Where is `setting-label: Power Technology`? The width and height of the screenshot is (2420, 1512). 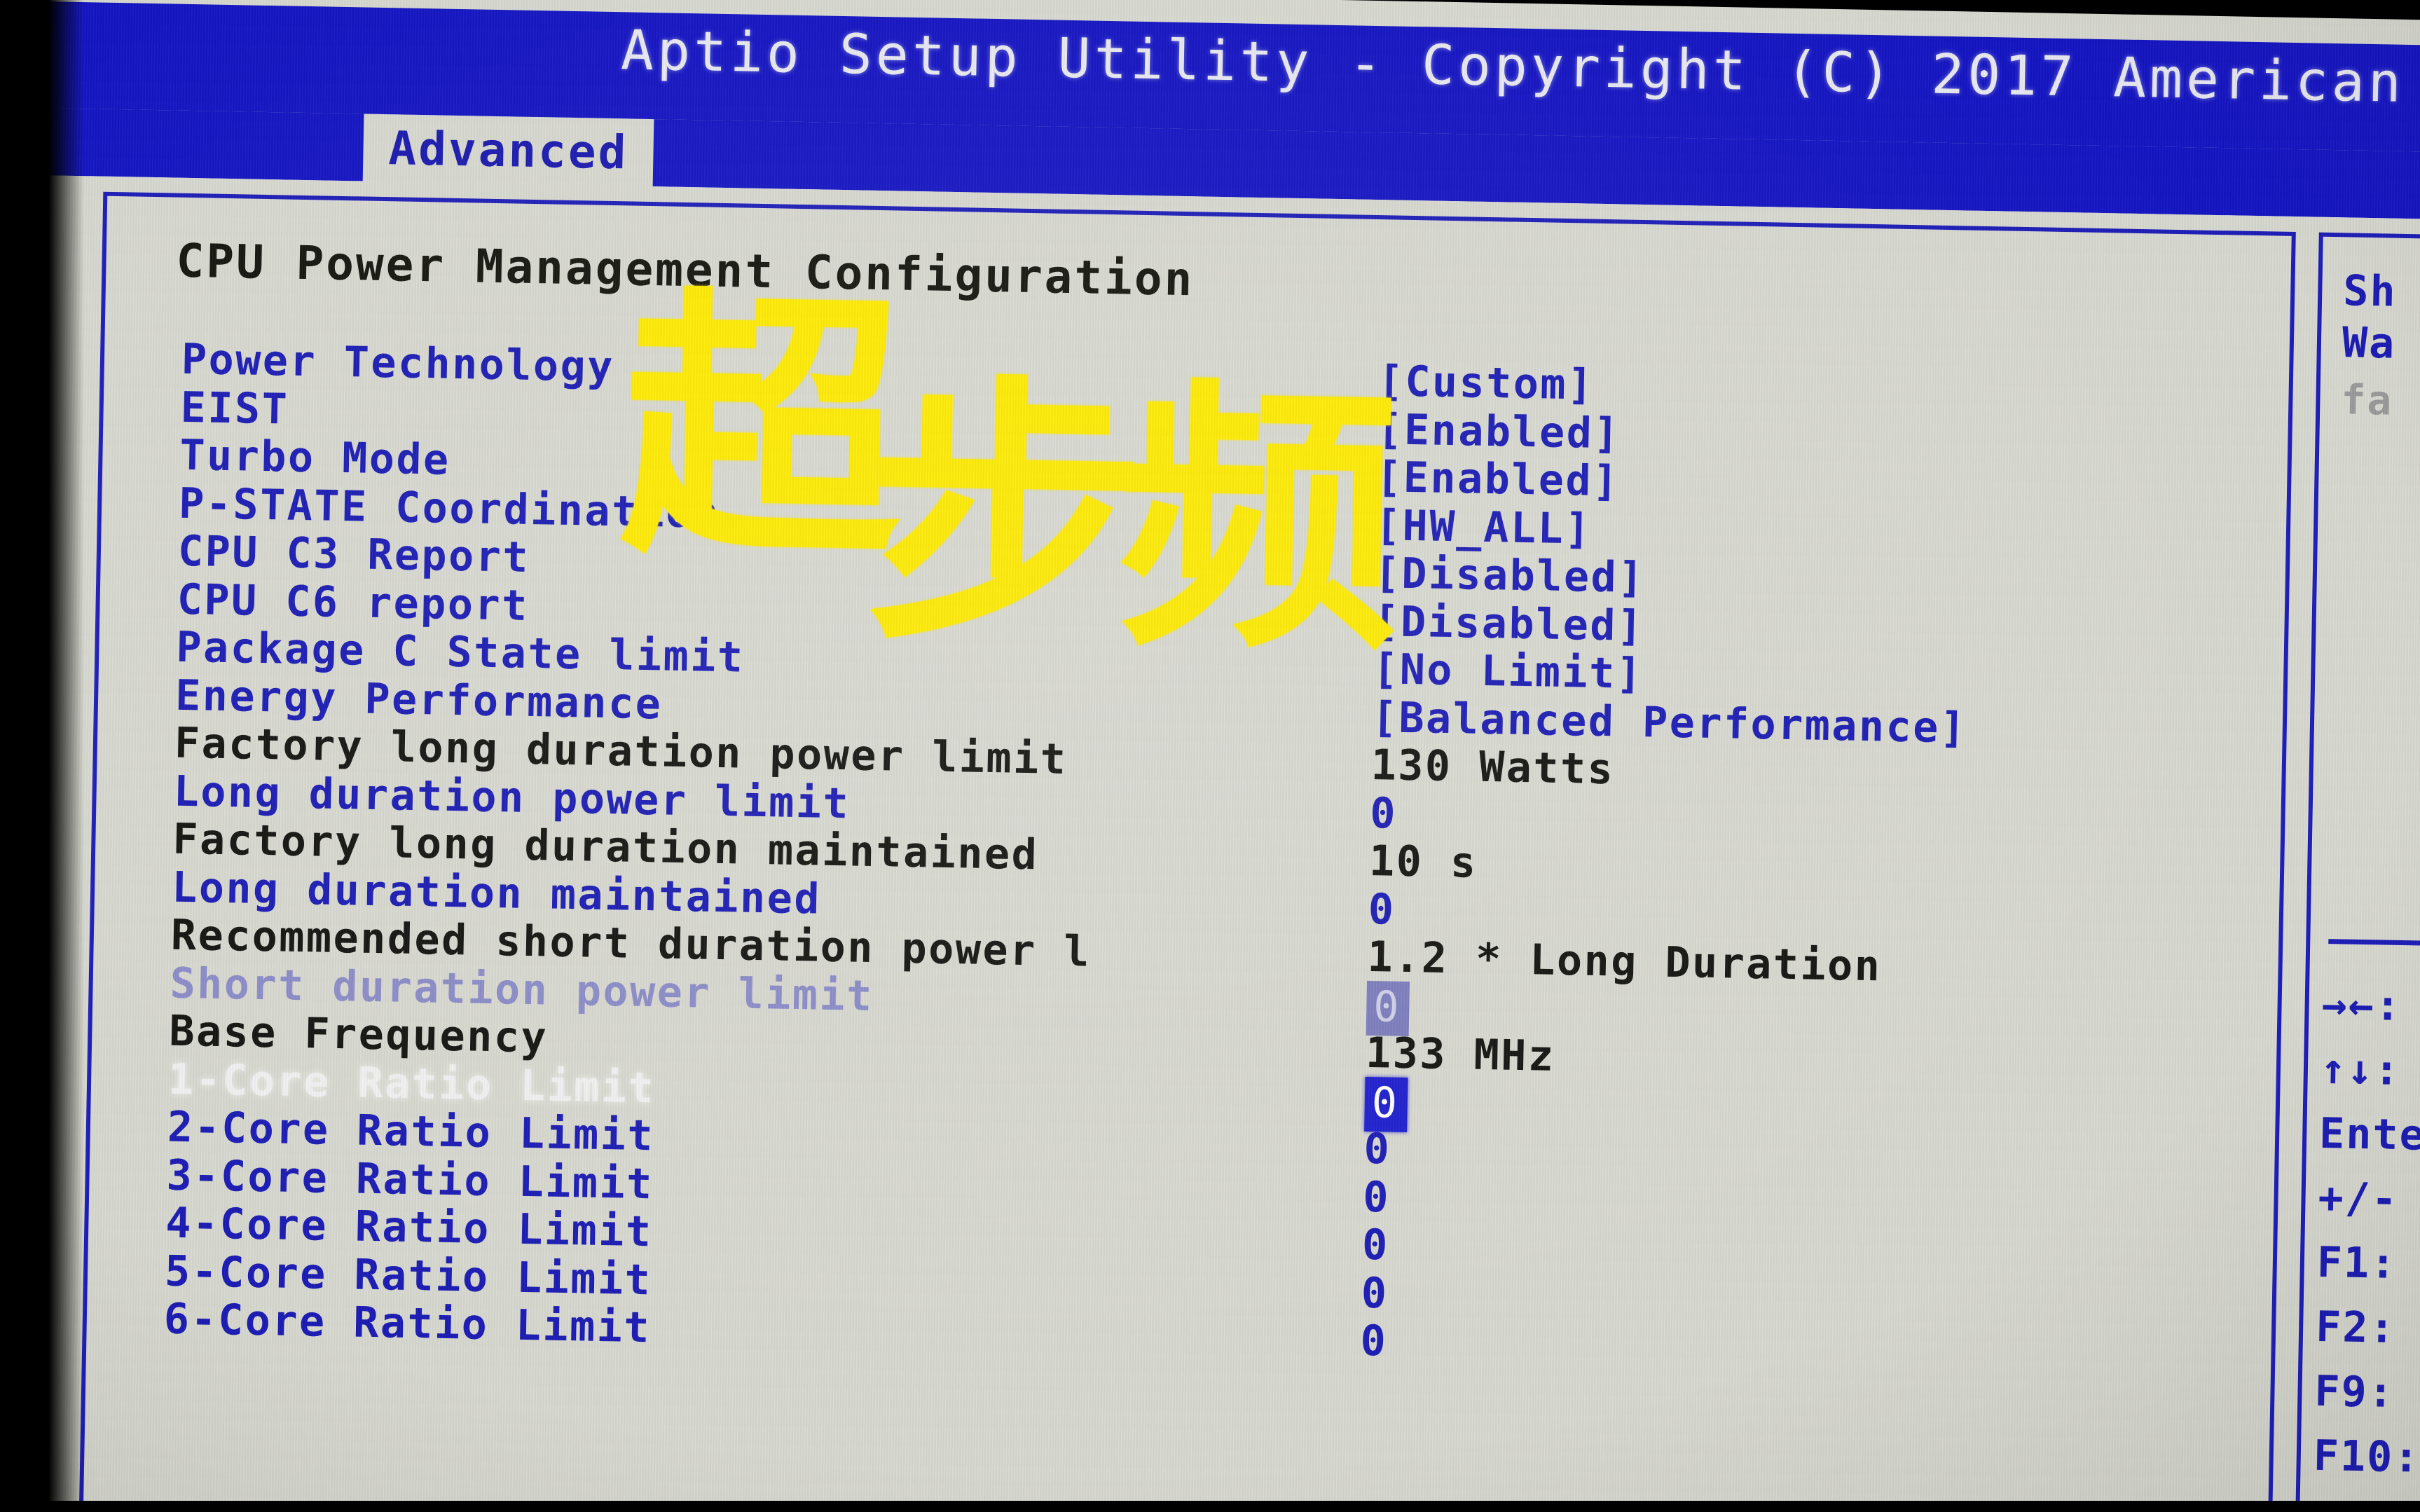
setting-label: Power Technology is located at coordinates (398, 363).